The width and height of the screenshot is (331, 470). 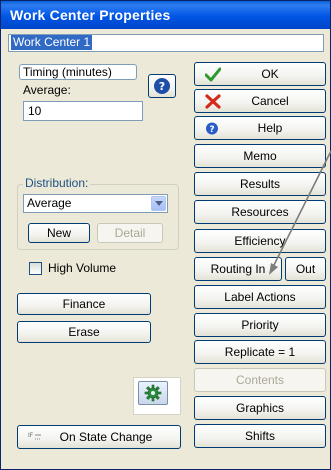 I want to click on memo-button: Memo, so click(x=260, y=156).